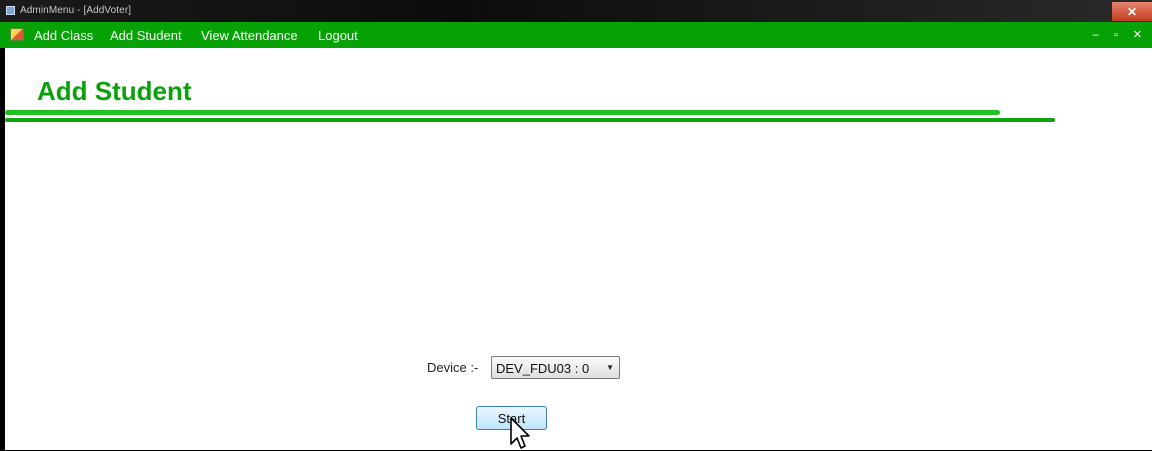 The width and height of the screenshot is (1152, 451). Describe the element at coordinates (76, 10) in the screenshot. I see `window-title: AdminMenu - [AddVoter]` at that location.